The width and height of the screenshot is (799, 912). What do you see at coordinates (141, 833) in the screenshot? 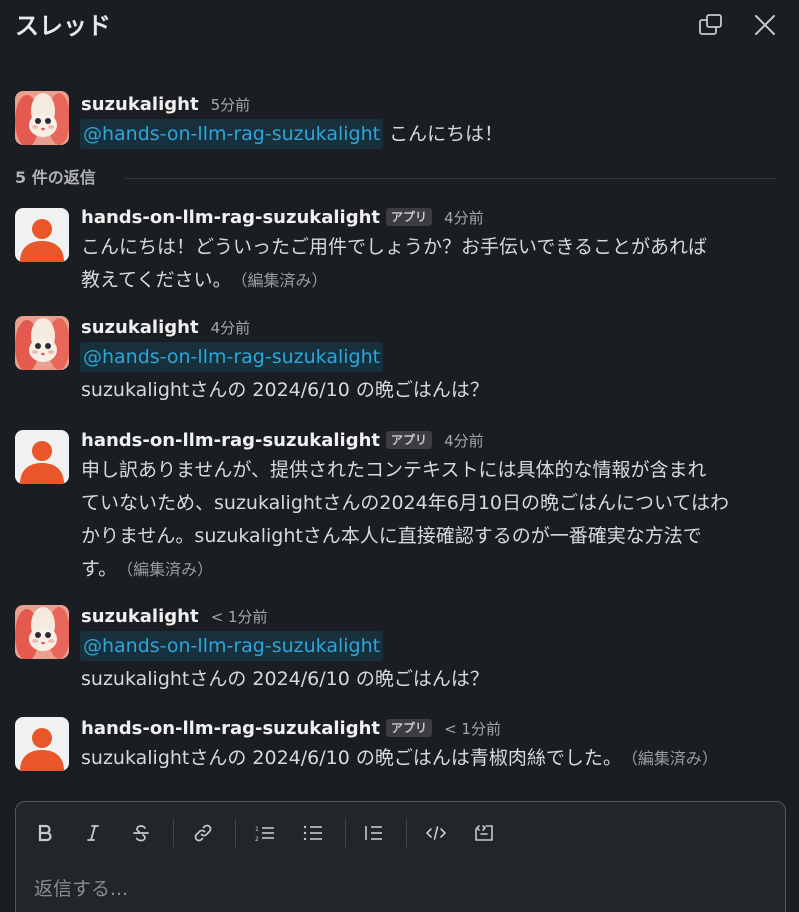
I see `strikethrough-icon` at bounding box center [141, 833].